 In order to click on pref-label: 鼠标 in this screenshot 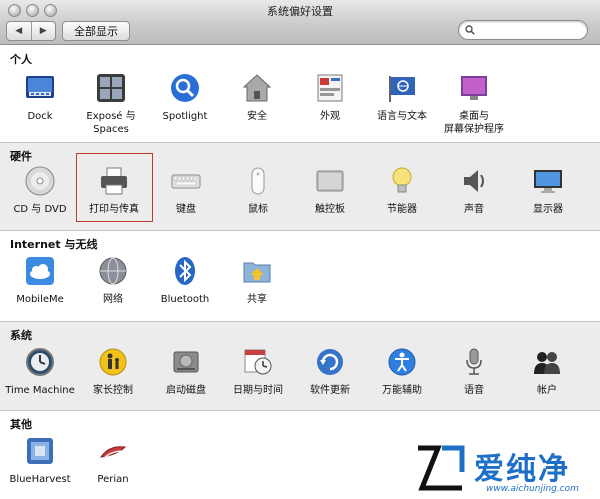, I will do `click(258, 209)`.